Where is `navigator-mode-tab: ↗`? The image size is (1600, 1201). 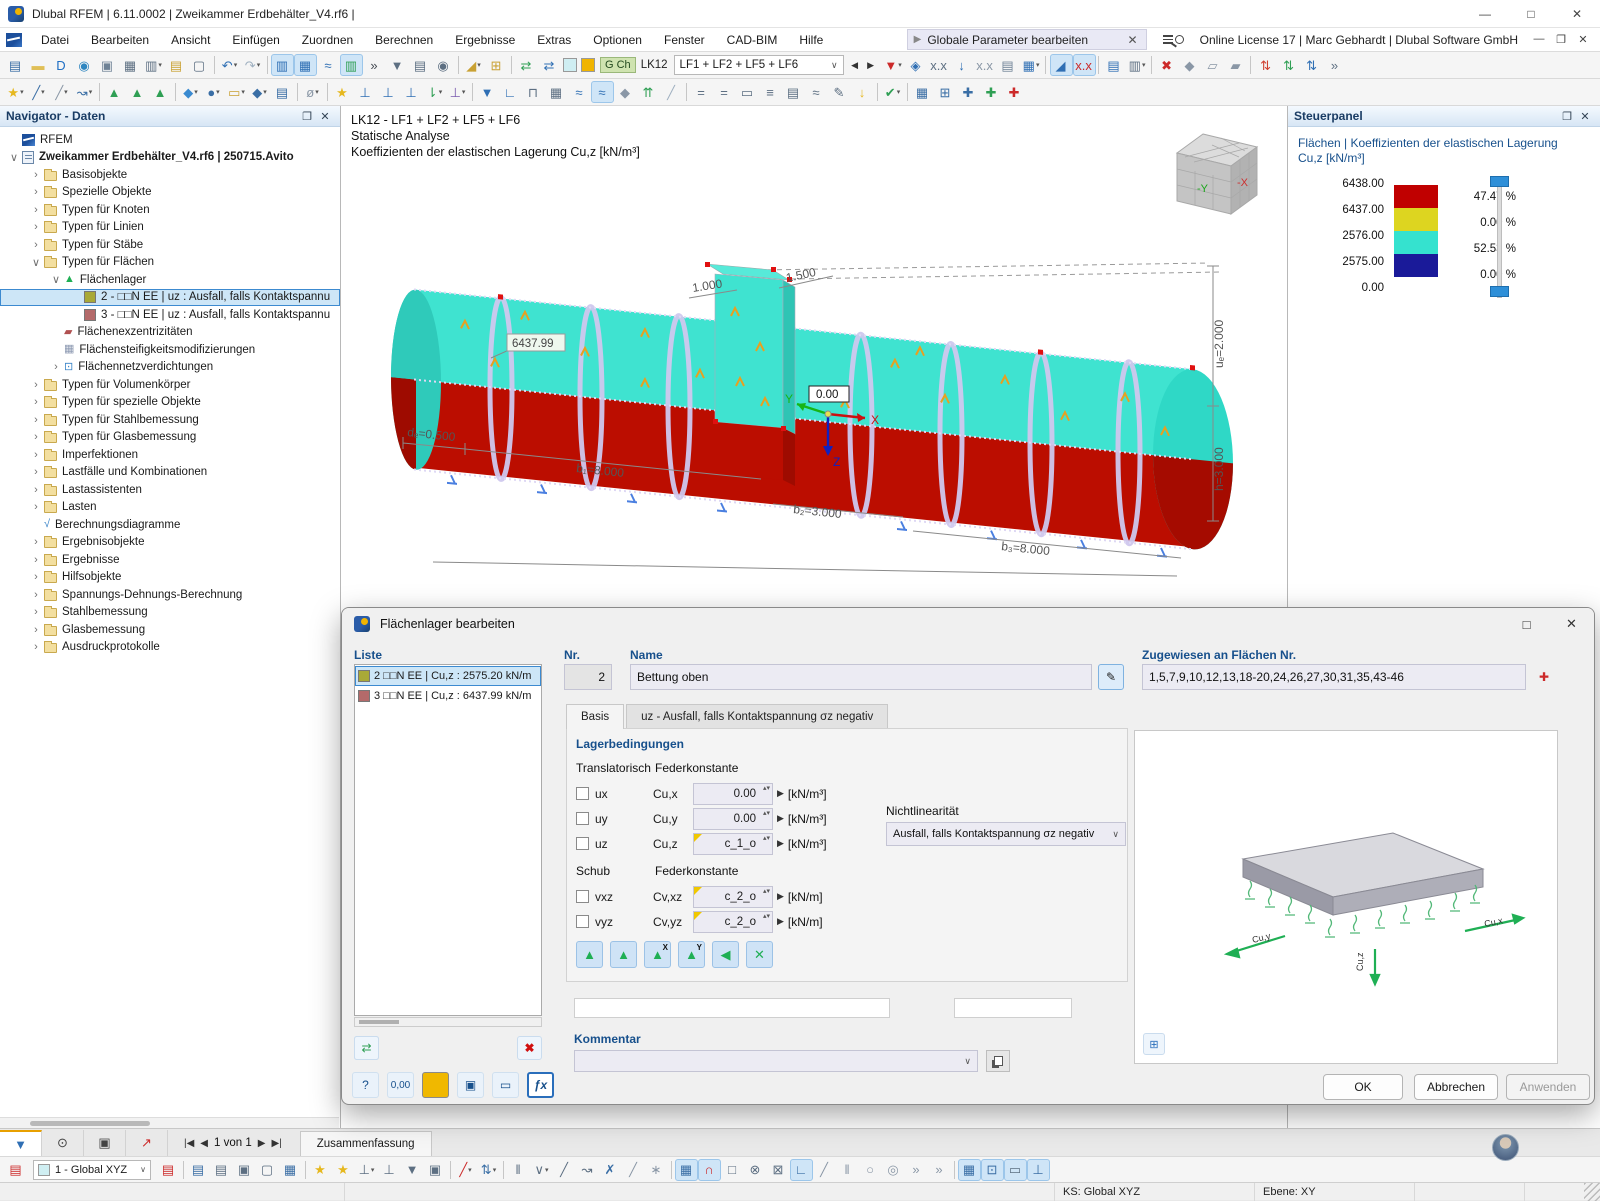
navigator-mode-tab: ↗ is located at coordinates (147, 1143).